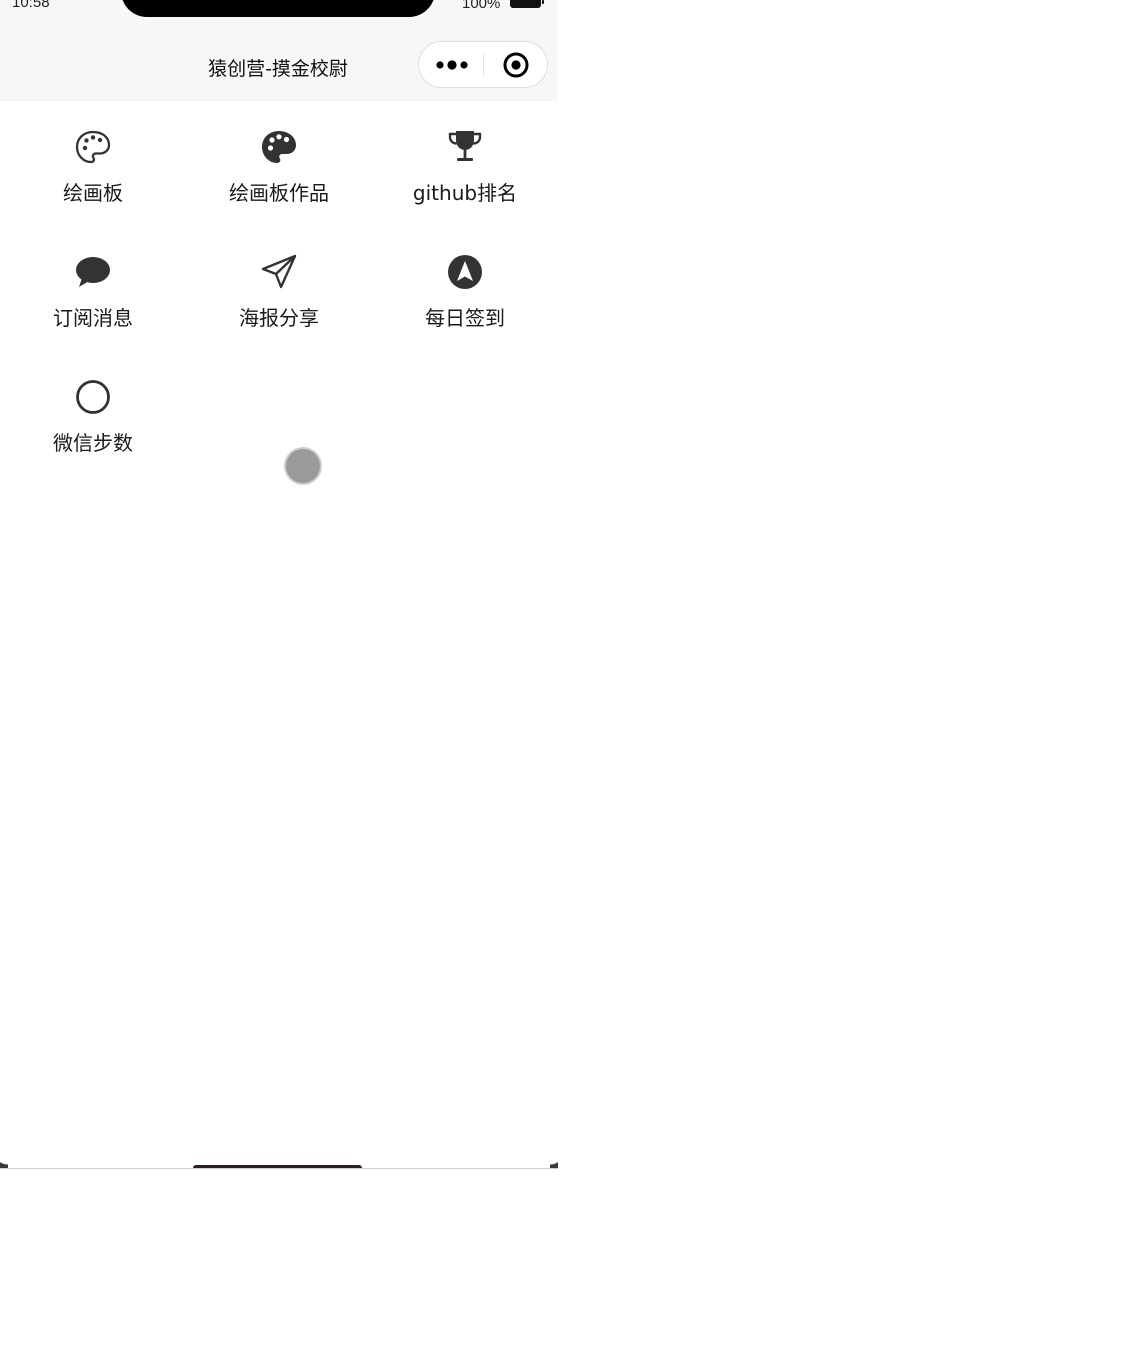 The height and width of the screenshot is (1365, 1127). What do you see at coordinates (4, 1159) in the screenshot?
I see `screen-corner-left` at bounding box center [4, 1159].